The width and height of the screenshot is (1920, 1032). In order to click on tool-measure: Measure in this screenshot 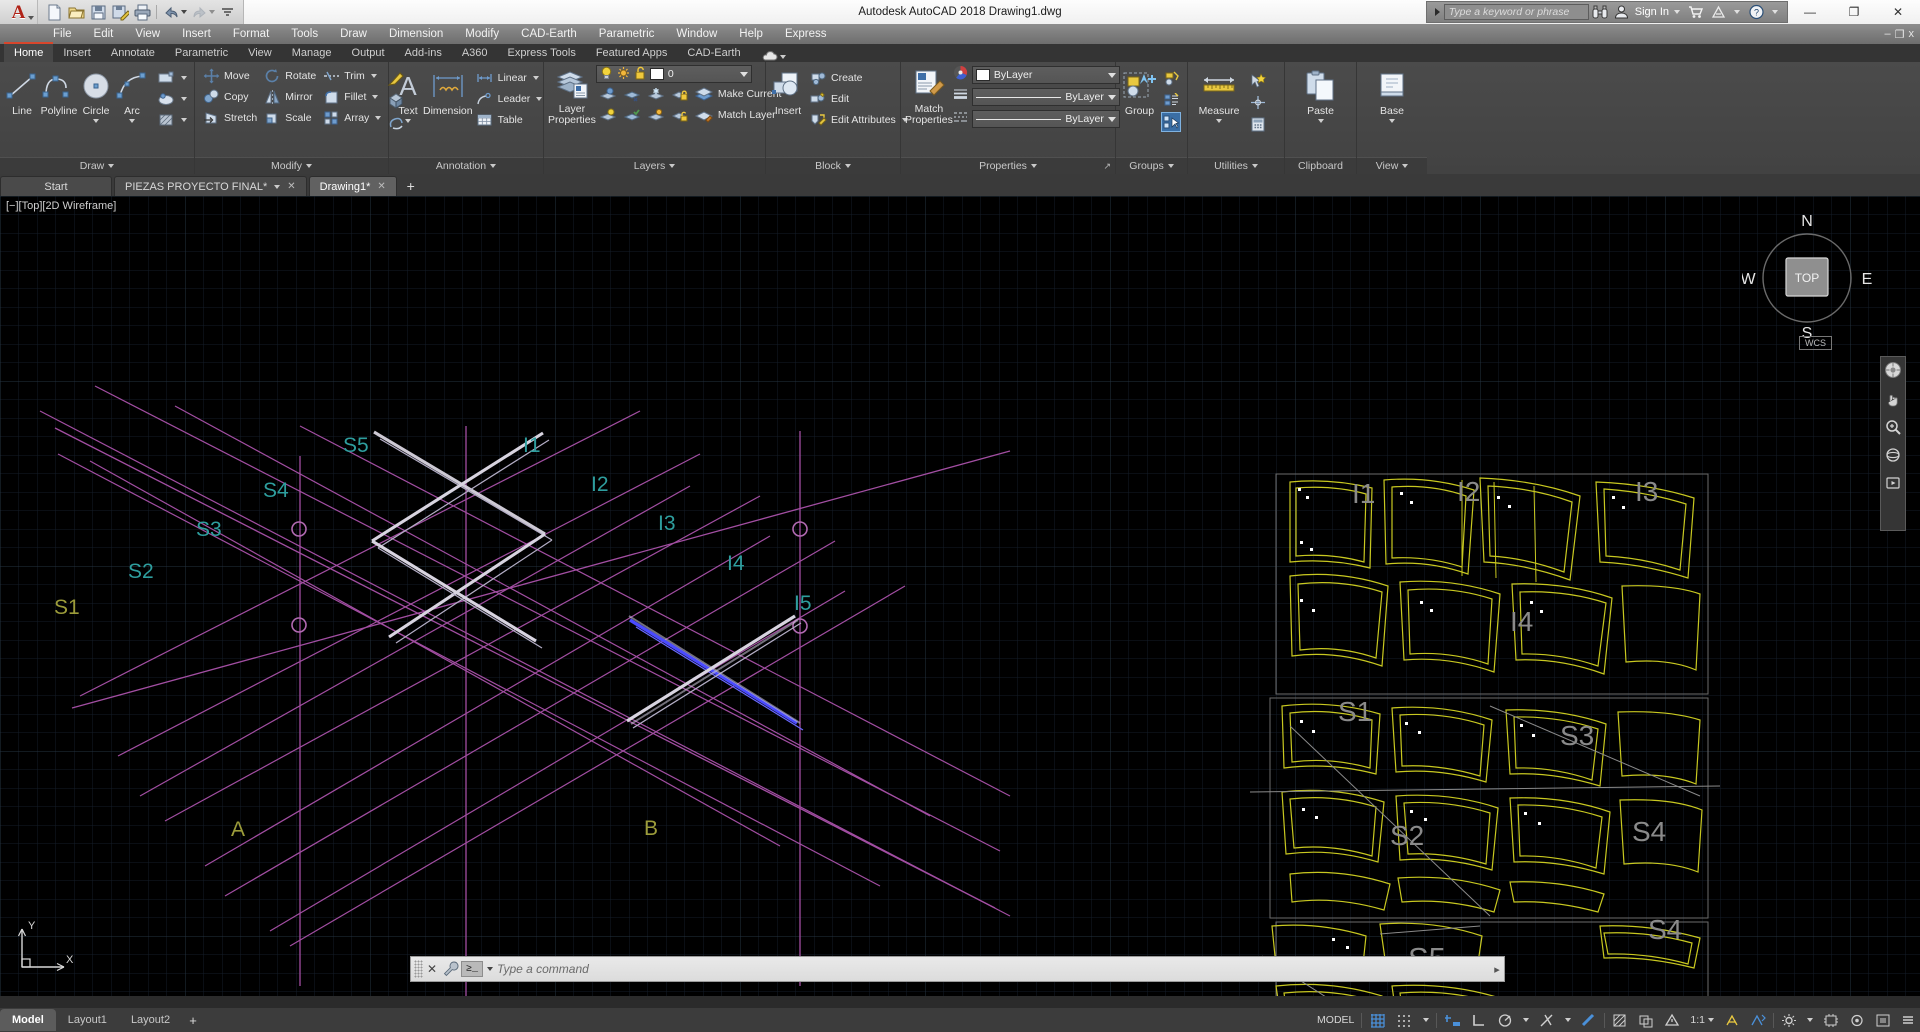, I will do `click(1219, 94)`.